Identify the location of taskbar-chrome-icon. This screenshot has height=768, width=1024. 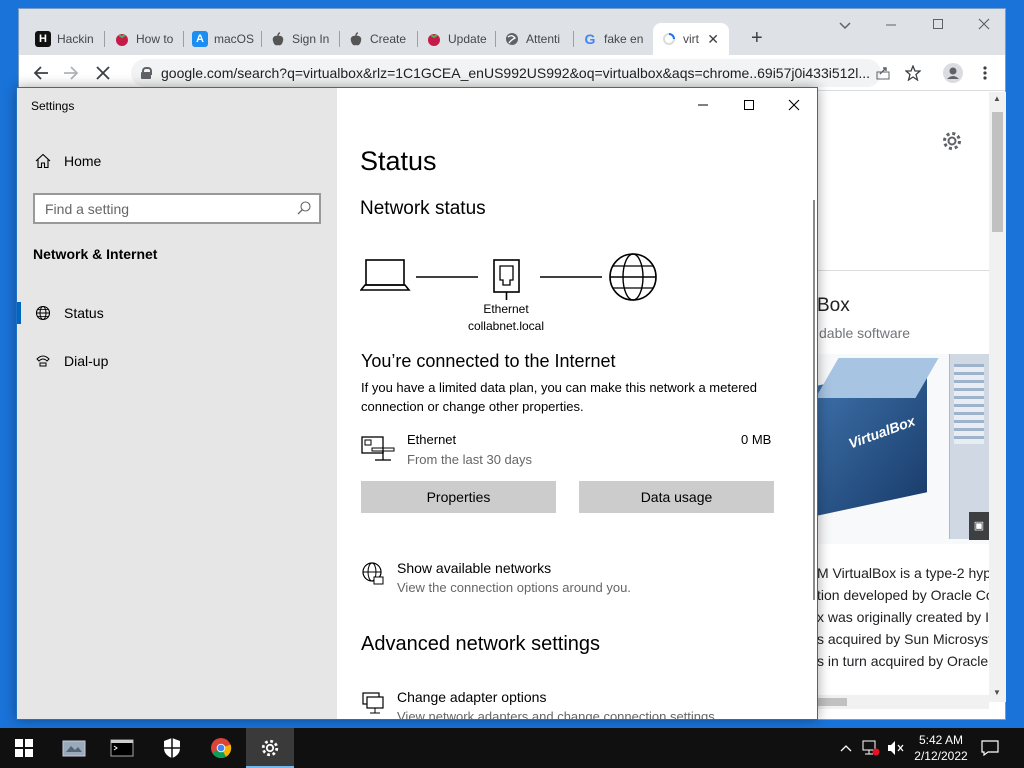
(221, 748).